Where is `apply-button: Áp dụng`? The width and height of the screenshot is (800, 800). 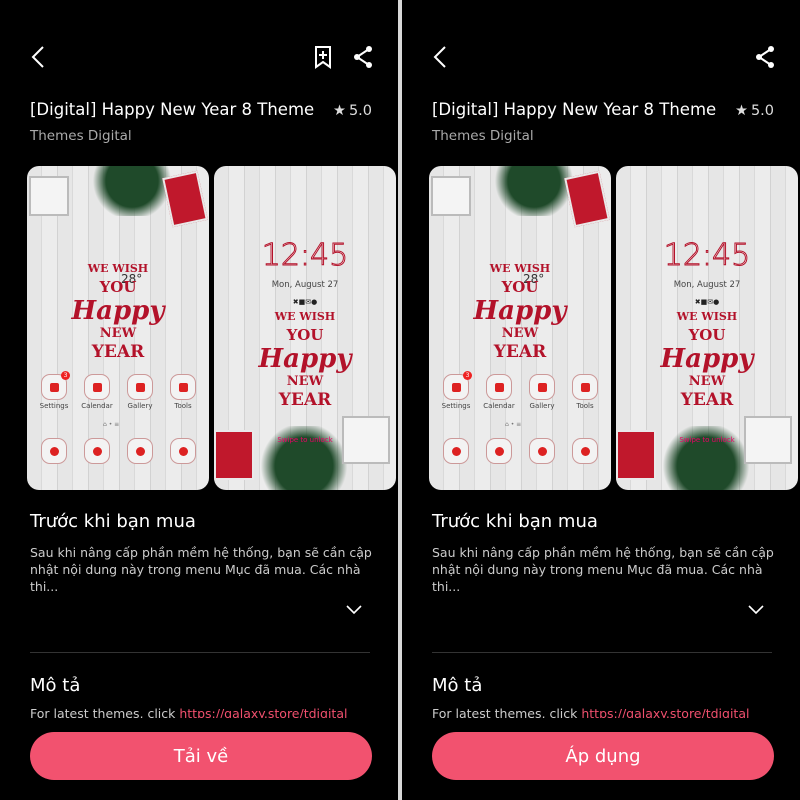
apply-button: Áp dụng is located at coordinates (603, 756).